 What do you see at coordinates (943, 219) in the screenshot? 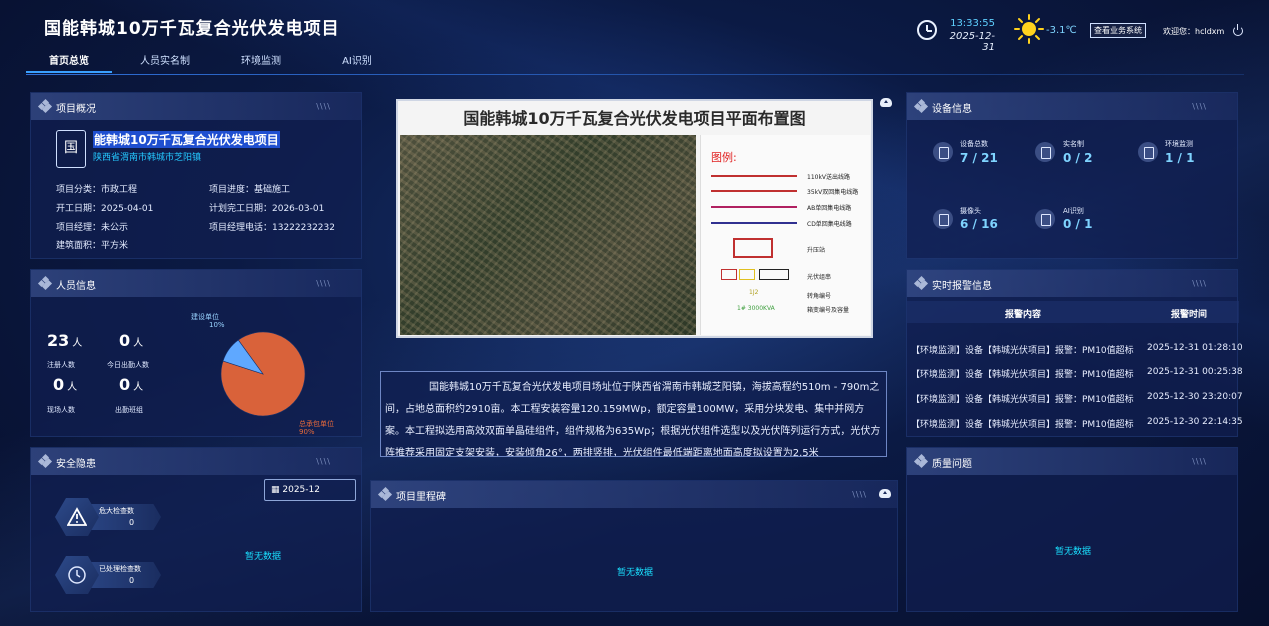
I see `camera-icon` at bounding box center [943, 219].